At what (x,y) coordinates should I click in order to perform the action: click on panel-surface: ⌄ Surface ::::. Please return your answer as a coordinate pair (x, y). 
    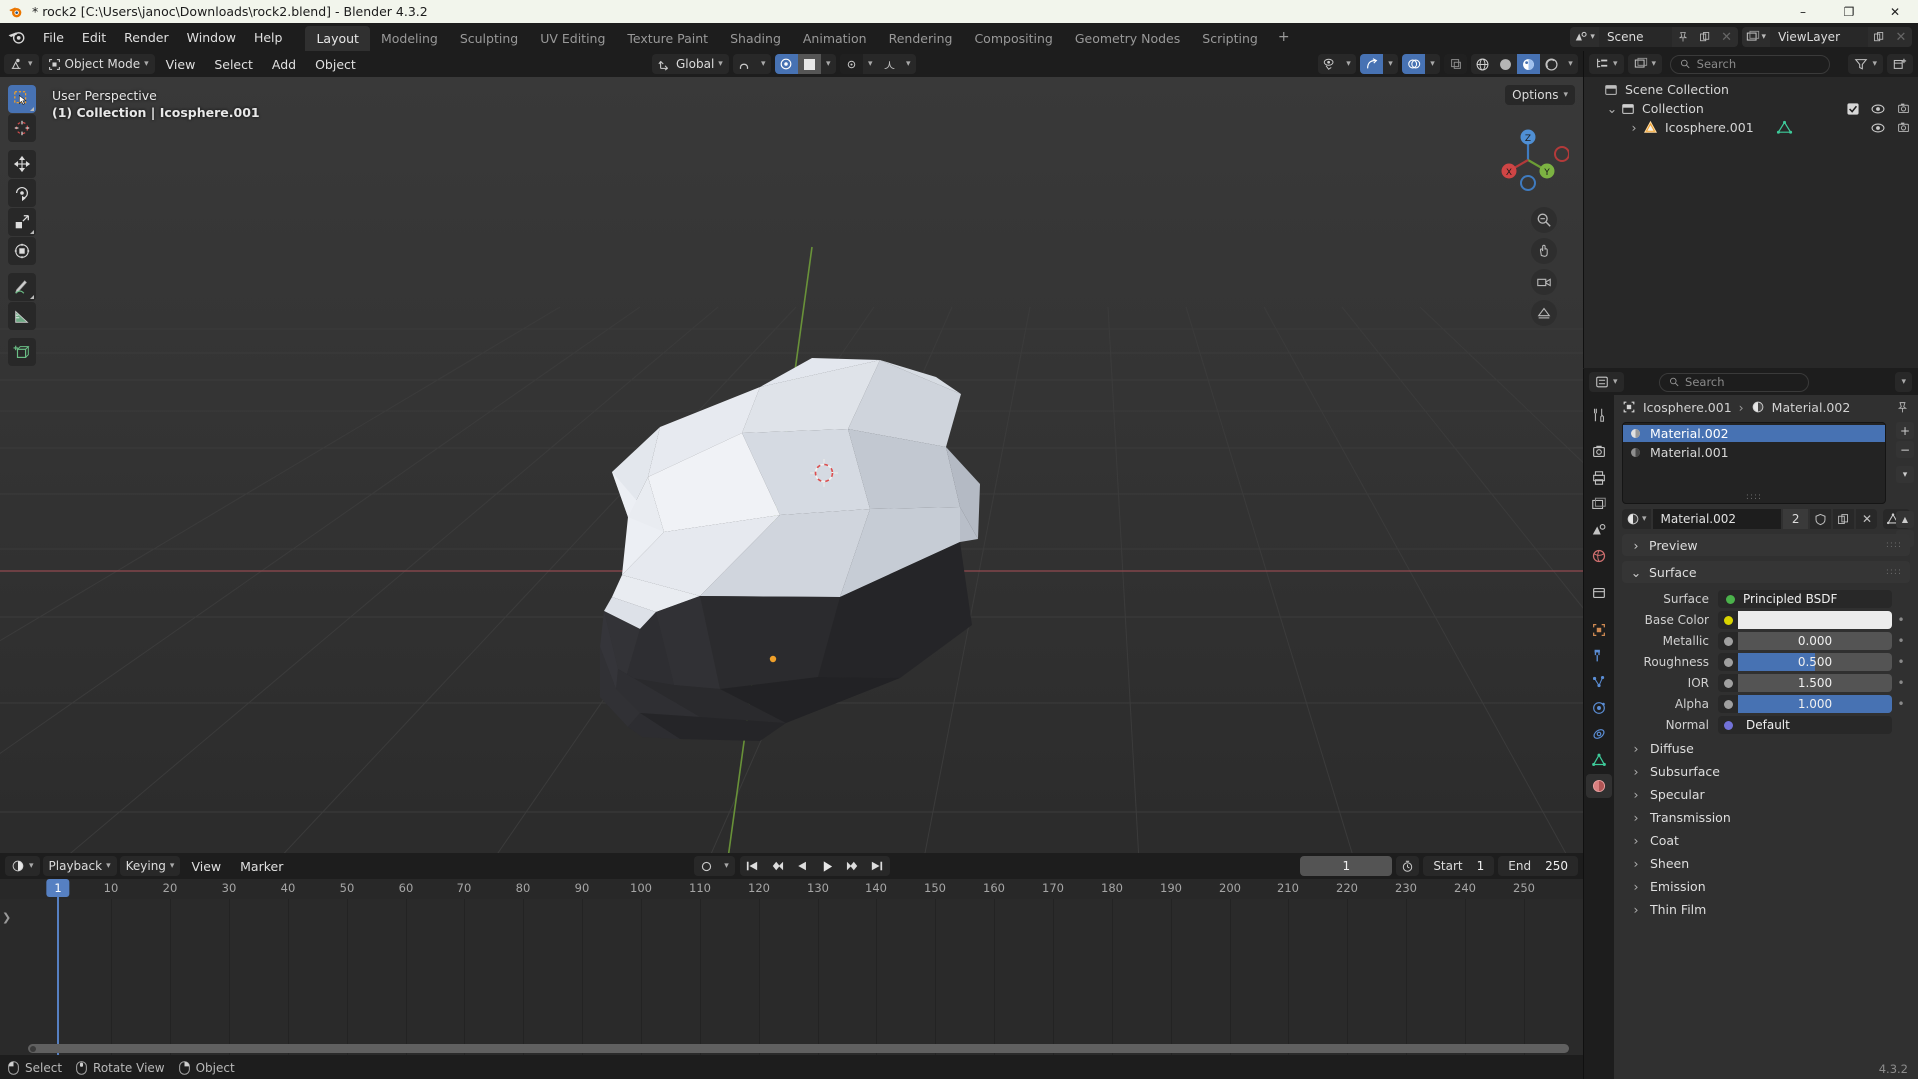
    Looking at the image, I should click on (1766, 572).